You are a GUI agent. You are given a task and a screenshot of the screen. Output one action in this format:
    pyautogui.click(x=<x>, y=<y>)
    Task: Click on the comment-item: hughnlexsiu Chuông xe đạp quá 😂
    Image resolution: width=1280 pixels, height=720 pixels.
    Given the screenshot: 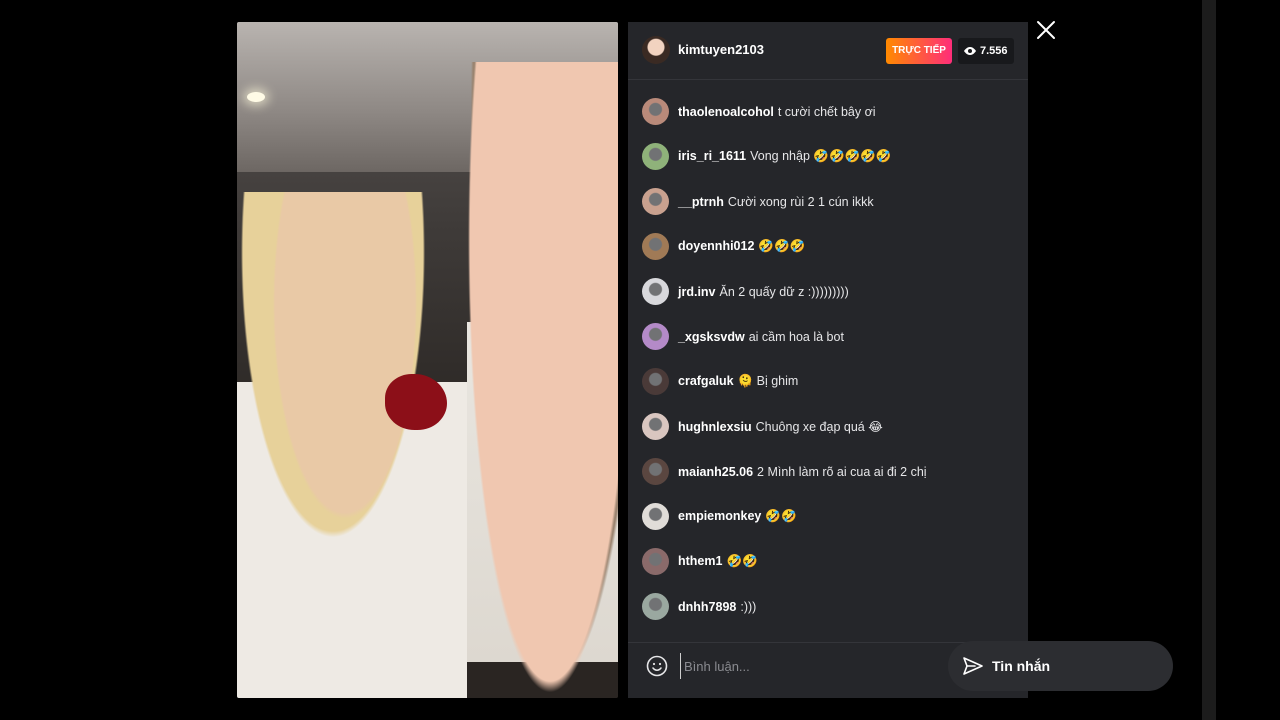 What is the action you would take?
    pyautogui.click(x=828, y=426)
    